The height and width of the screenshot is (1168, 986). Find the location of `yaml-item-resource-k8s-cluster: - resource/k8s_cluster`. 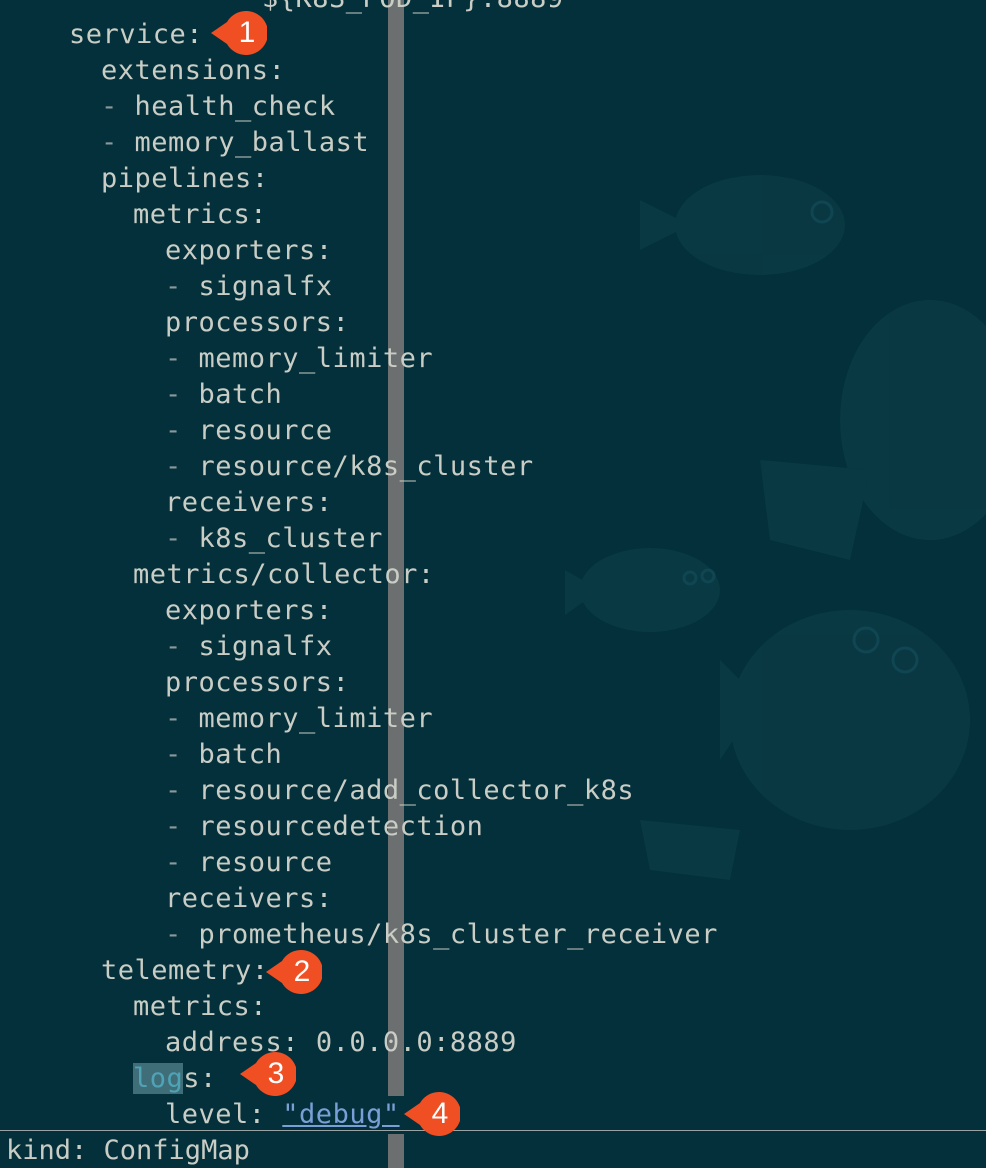

yaml-item-resource-k8s-cluster: - resource/k8s_cluster is located at coordinates (349, 467).